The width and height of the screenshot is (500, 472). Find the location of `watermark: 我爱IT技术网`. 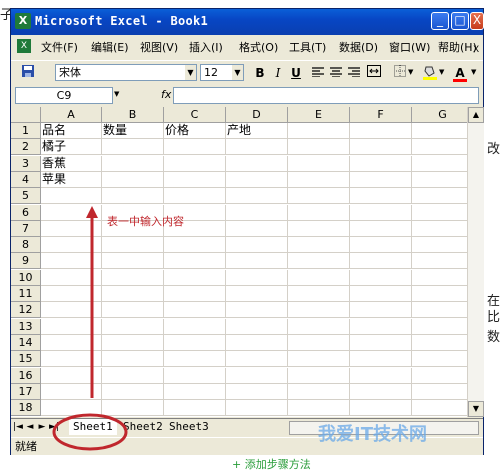

watermark: 我爱IT技术网 is located at coordinates (372, 434).